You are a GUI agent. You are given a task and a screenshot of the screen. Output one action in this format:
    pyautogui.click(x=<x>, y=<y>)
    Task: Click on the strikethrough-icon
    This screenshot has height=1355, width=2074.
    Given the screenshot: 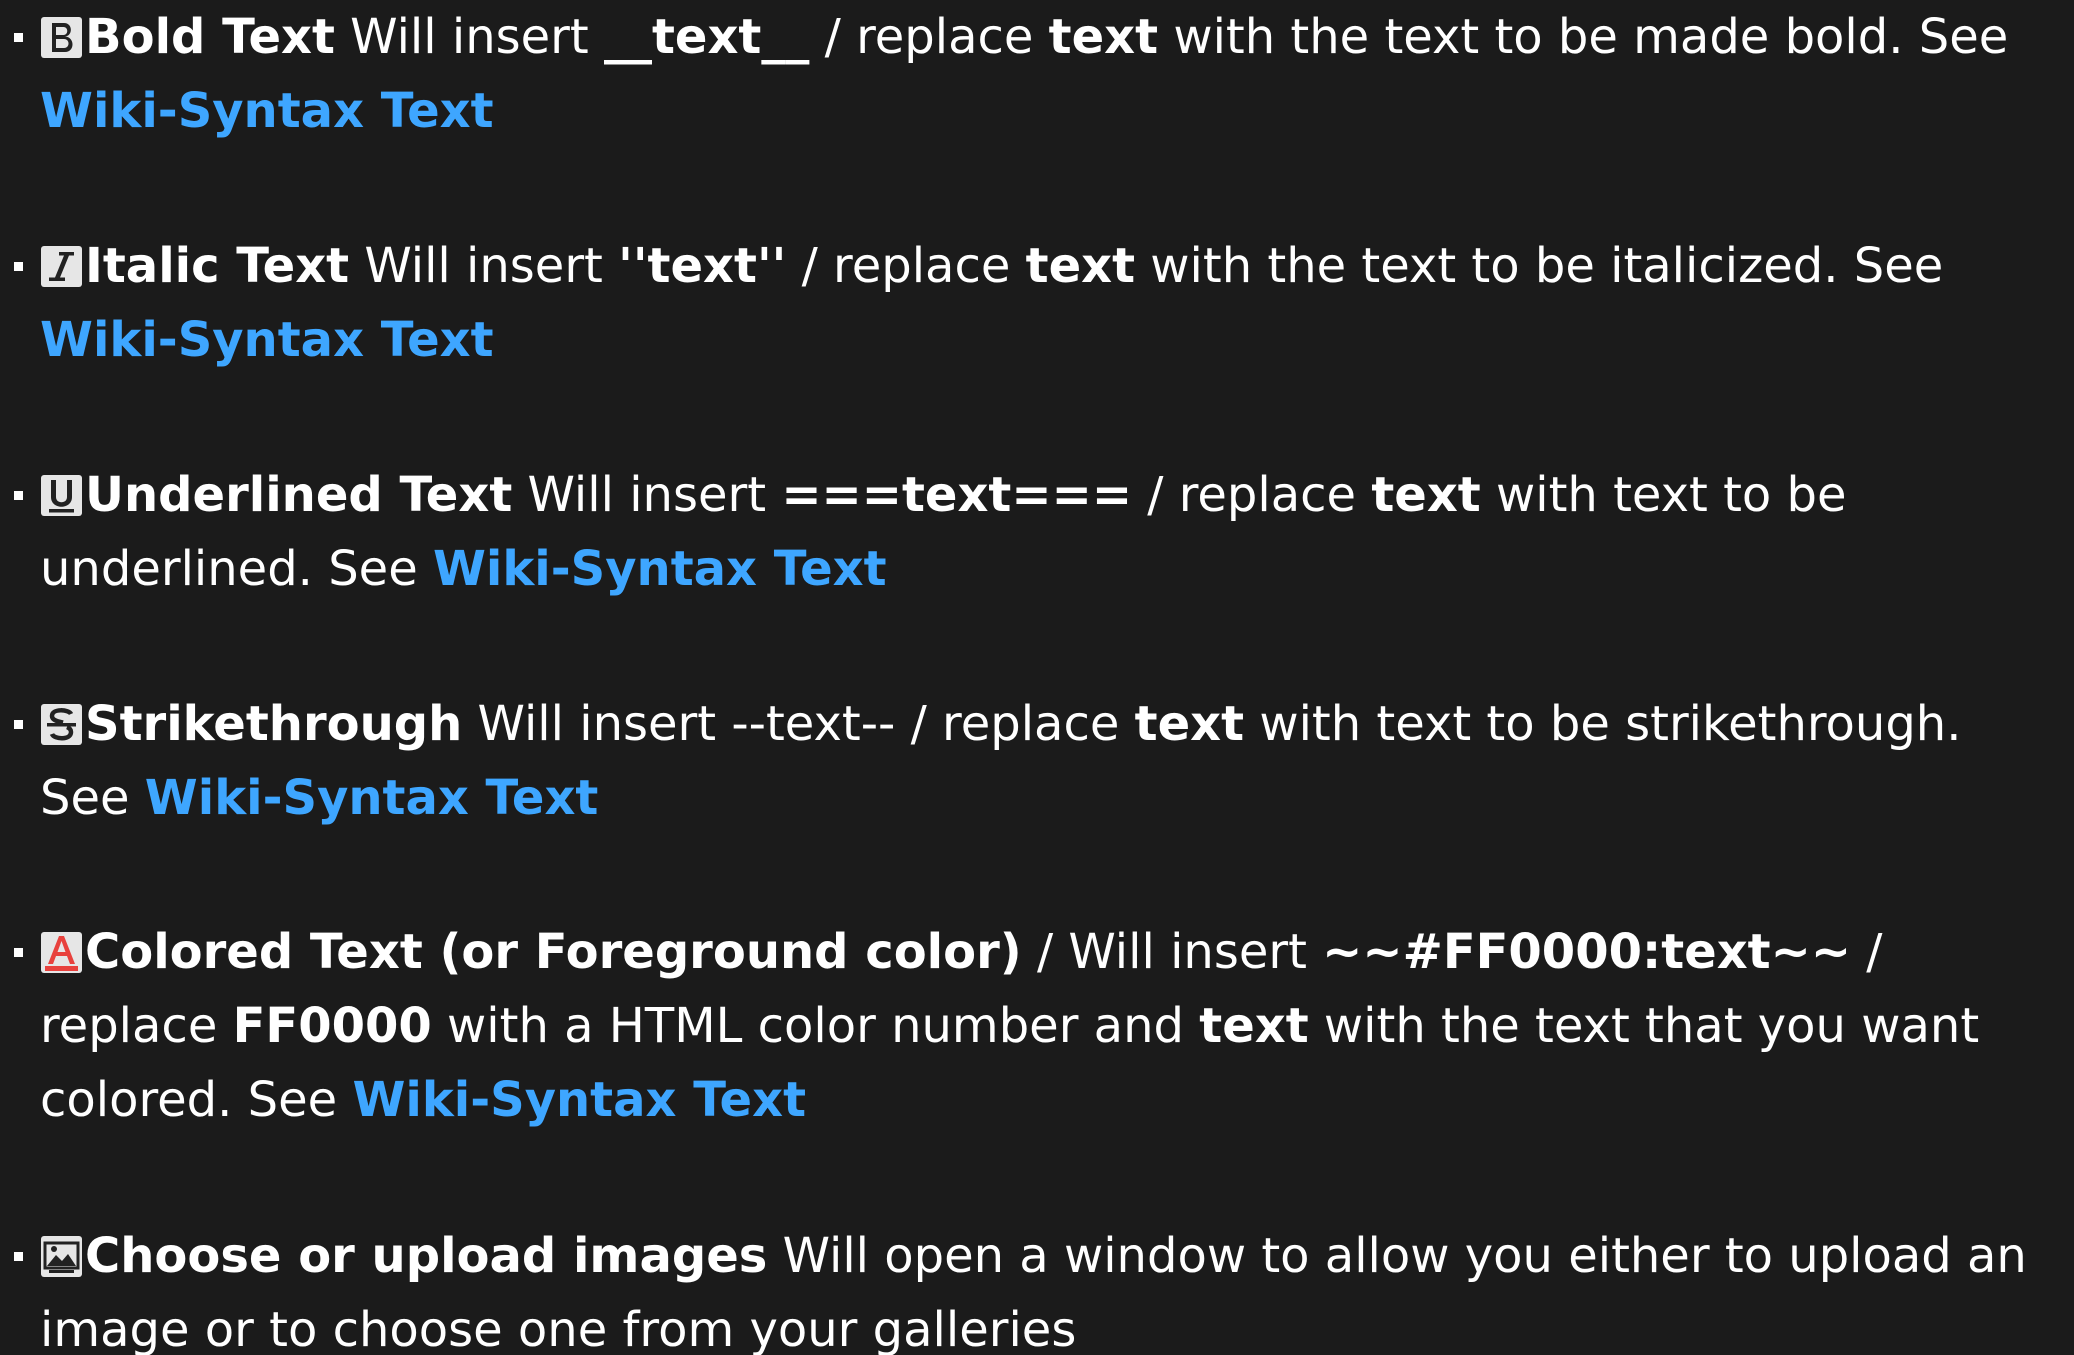 What is the action you would take?
    pyautogui.click(x=61, y=724)
    